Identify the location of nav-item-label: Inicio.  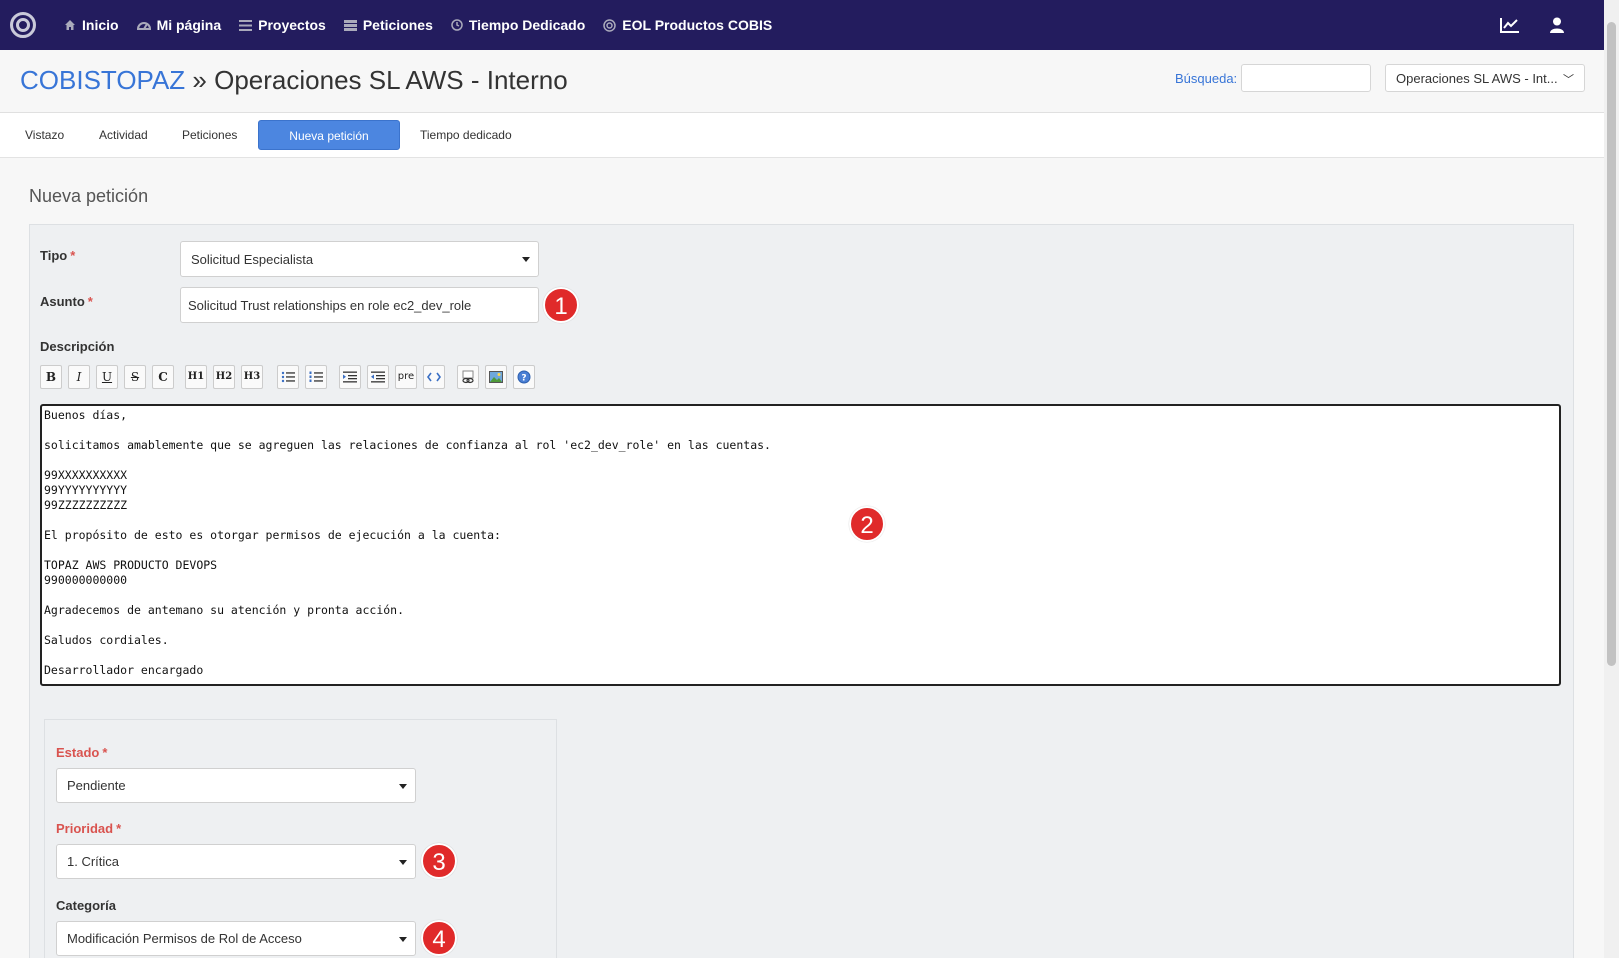
(100, 25).